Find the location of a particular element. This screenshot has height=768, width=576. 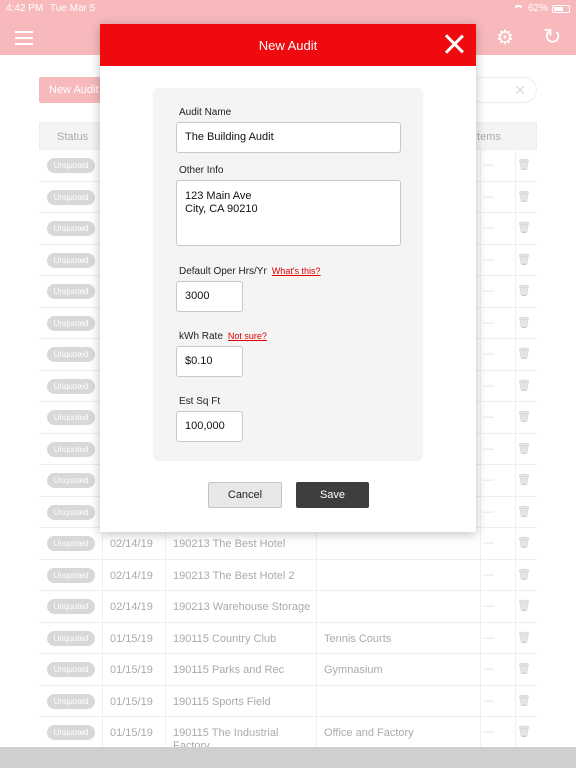

modal-title: New Audit is located at coordinates (288, 45).